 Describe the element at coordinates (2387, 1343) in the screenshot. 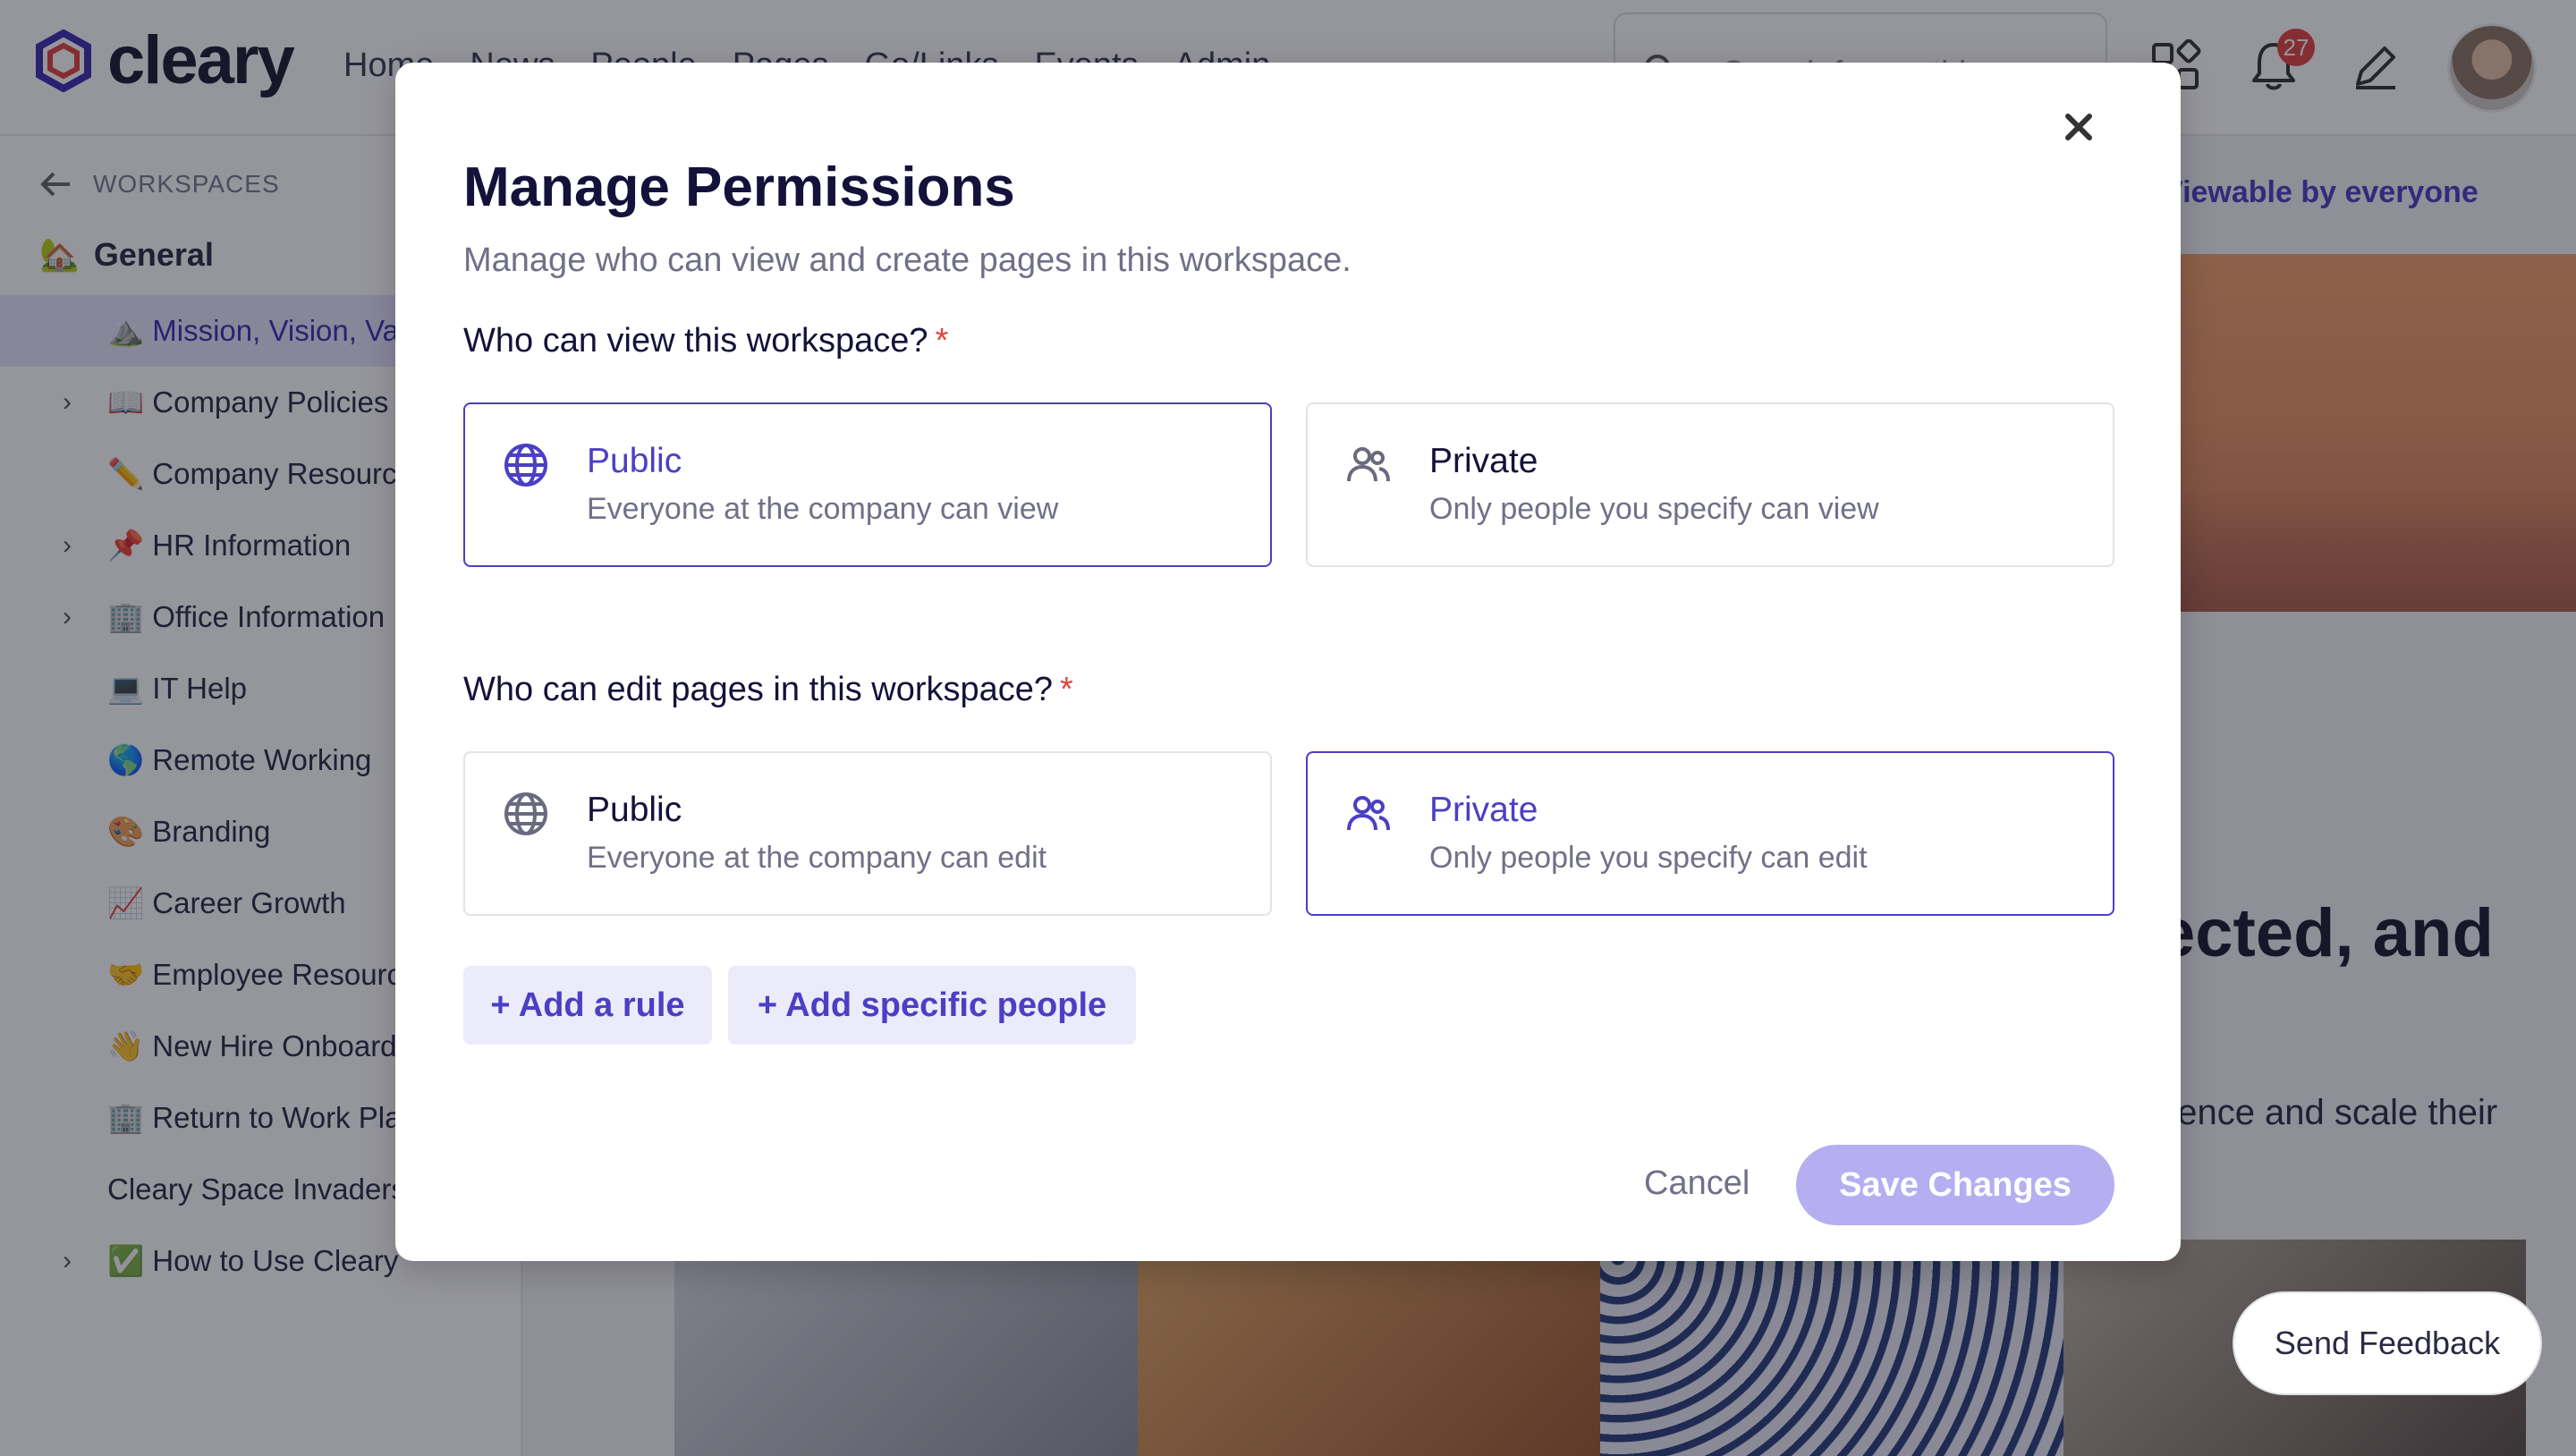

I see `send-feedback-button: Send Feedback` at that location.